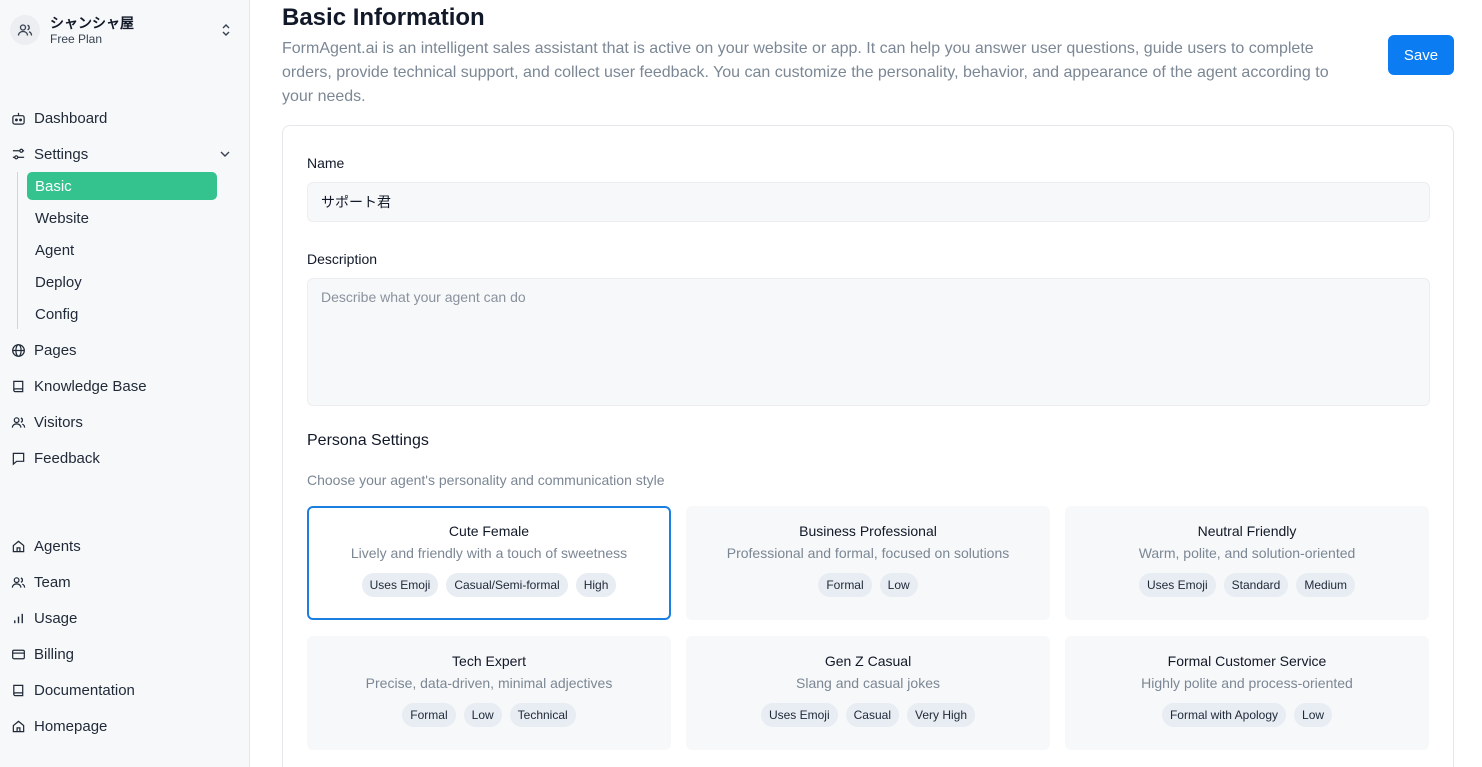 The height and width of the screenshot is (767, 1482). I want to click on settings-sub-divider, so click(17, 250).